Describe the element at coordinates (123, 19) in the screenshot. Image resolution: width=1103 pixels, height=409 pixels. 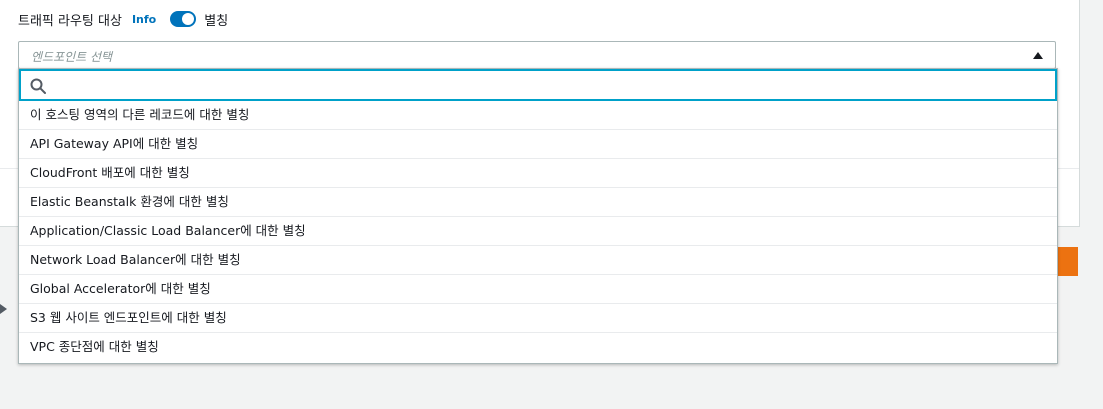
I see `routing-header: 트래픽 라우팅 대상 Info 별칭` at that location.